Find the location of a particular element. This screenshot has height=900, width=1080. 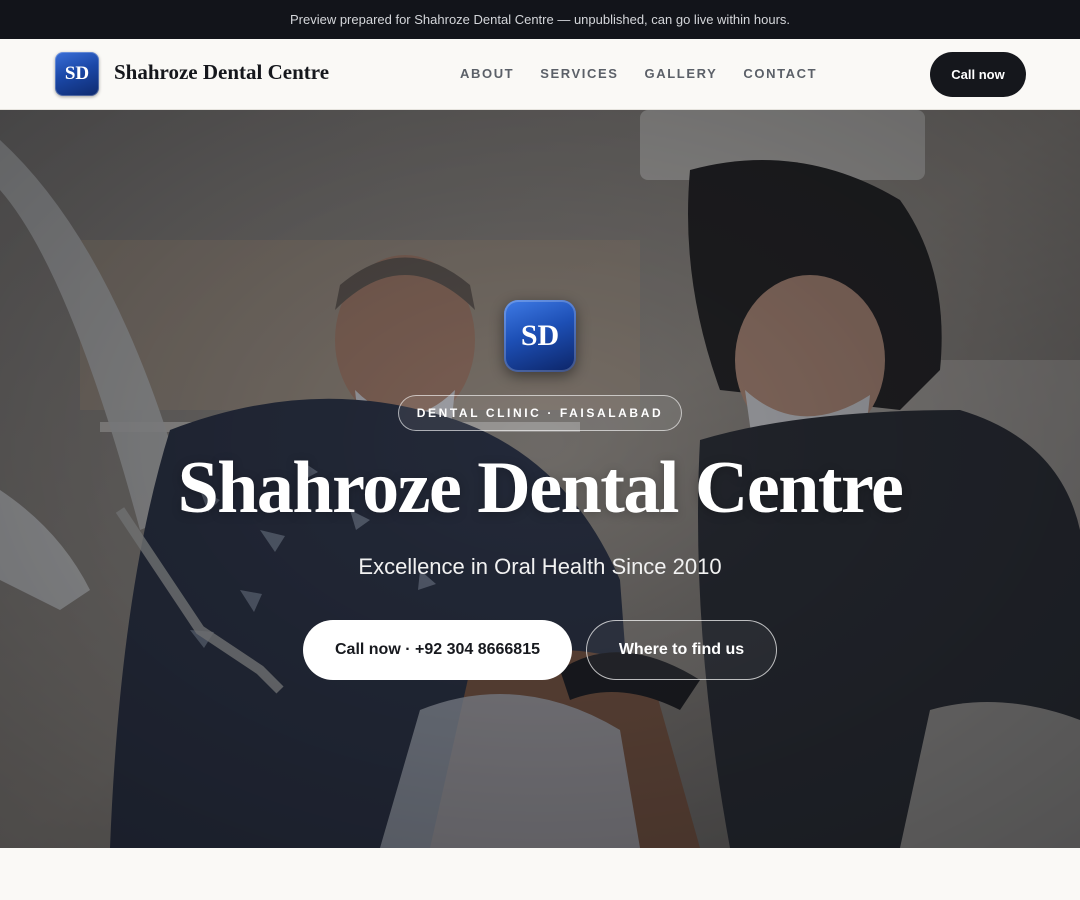

logo-badge: SD is located at coordinates (77, 74).